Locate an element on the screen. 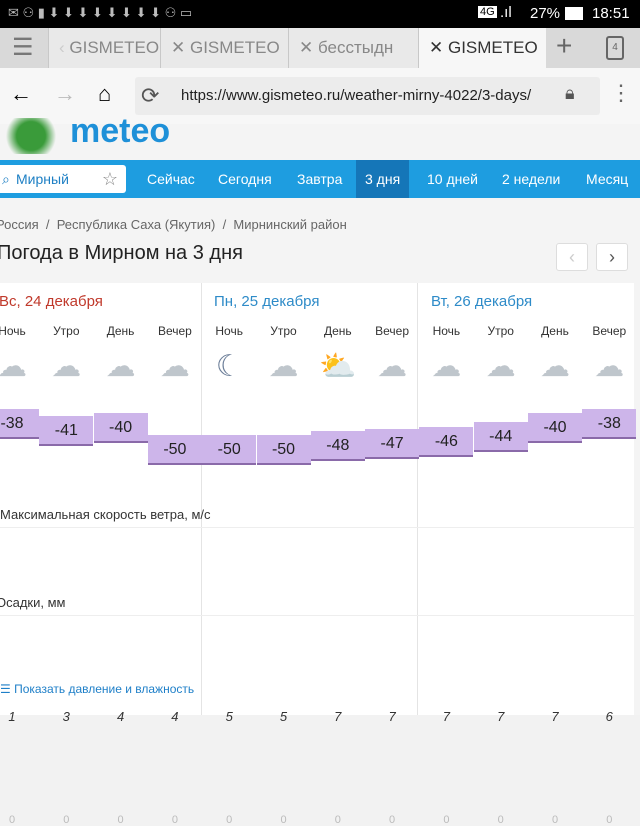 The image size is (640, 826). precip-label: Осадки, мм is located at coordinates (33, 602).